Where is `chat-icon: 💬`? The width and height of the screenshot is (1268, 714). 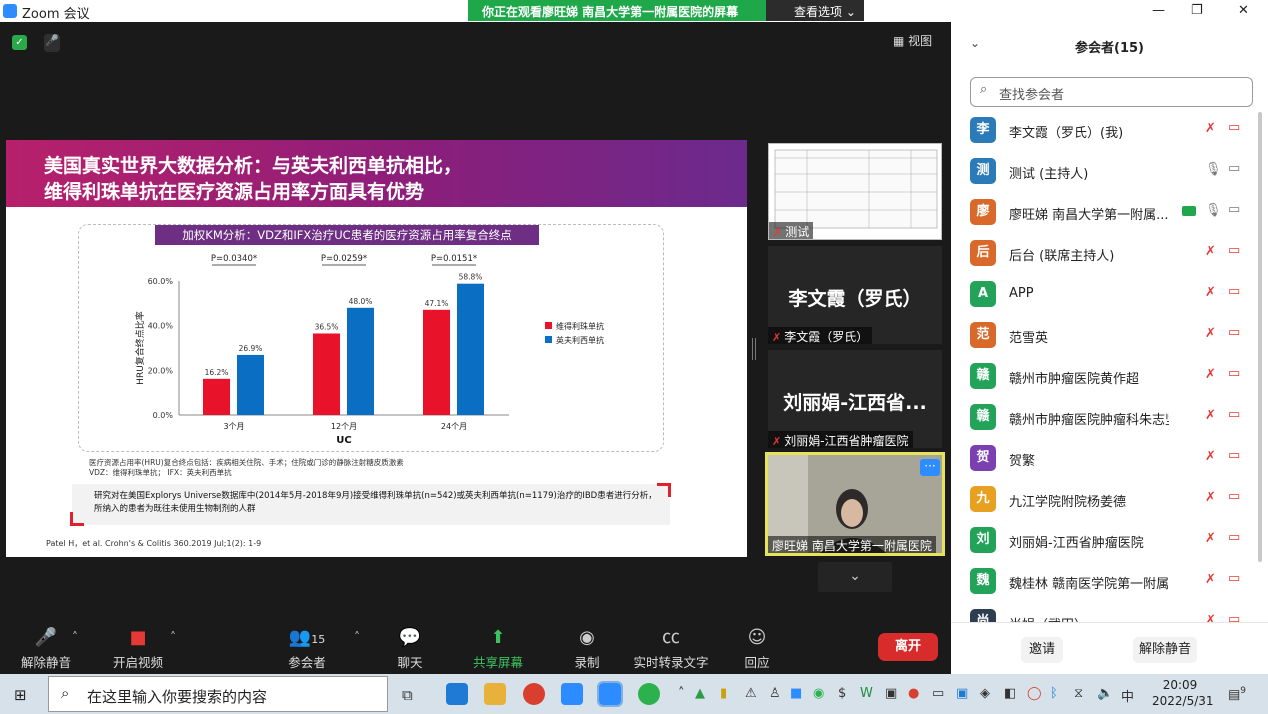
chat-icon: 💬 is located at coordinates (410, 637).